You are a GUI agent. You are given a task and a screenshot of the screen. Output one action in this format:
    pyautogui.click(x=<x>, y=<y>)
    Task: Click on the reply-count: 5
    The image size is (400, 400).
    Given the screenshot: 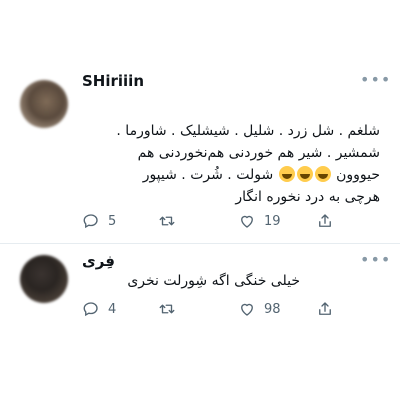 What is the action you would take?
    pyautogui.click(x=112, y=221)
    